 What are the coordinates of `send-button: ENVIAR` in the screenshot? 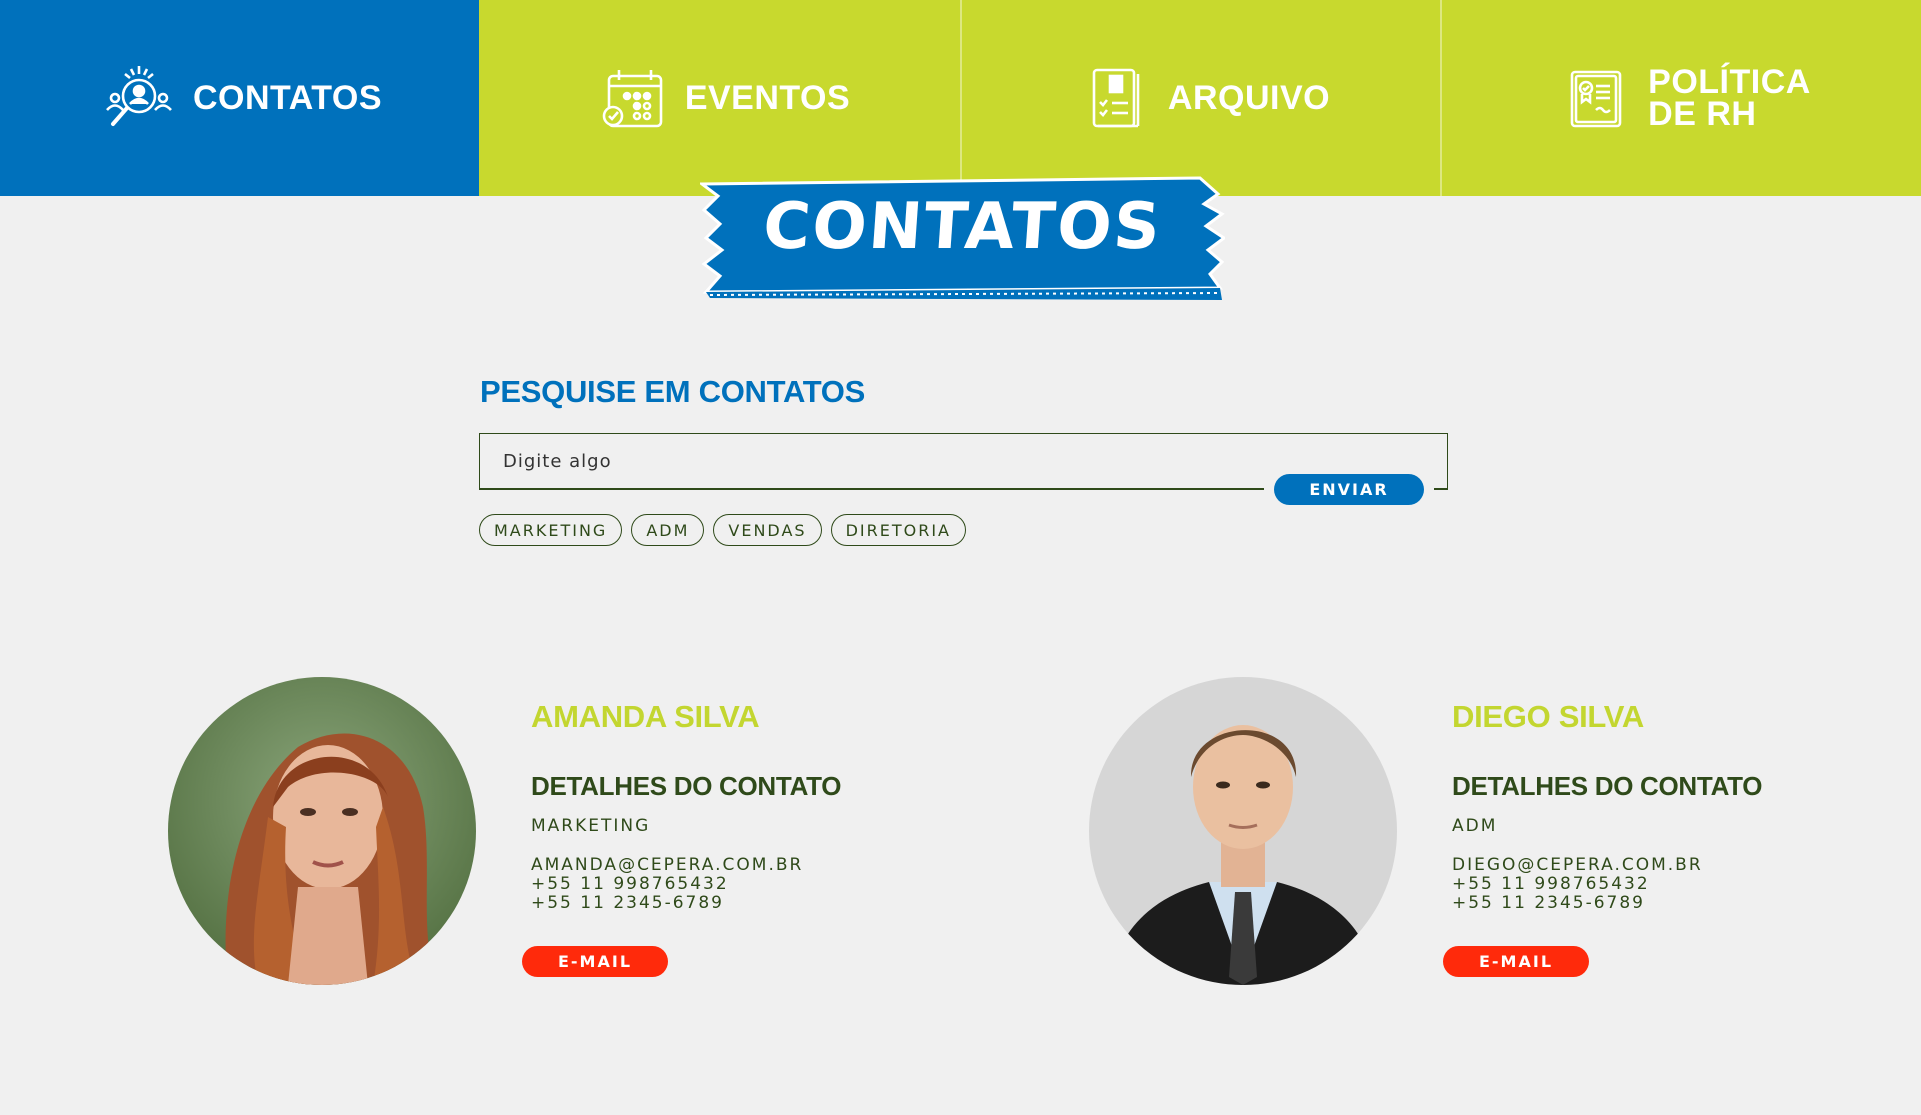 It's located at (1349, 489).